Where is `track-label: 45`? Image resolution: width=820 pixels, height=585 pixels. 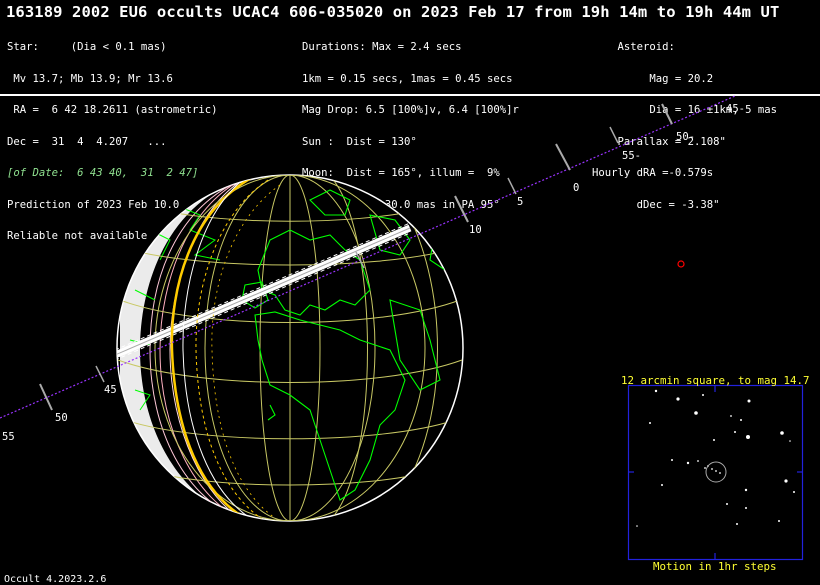
track-label: 45 is located at coordinates (110, 390).